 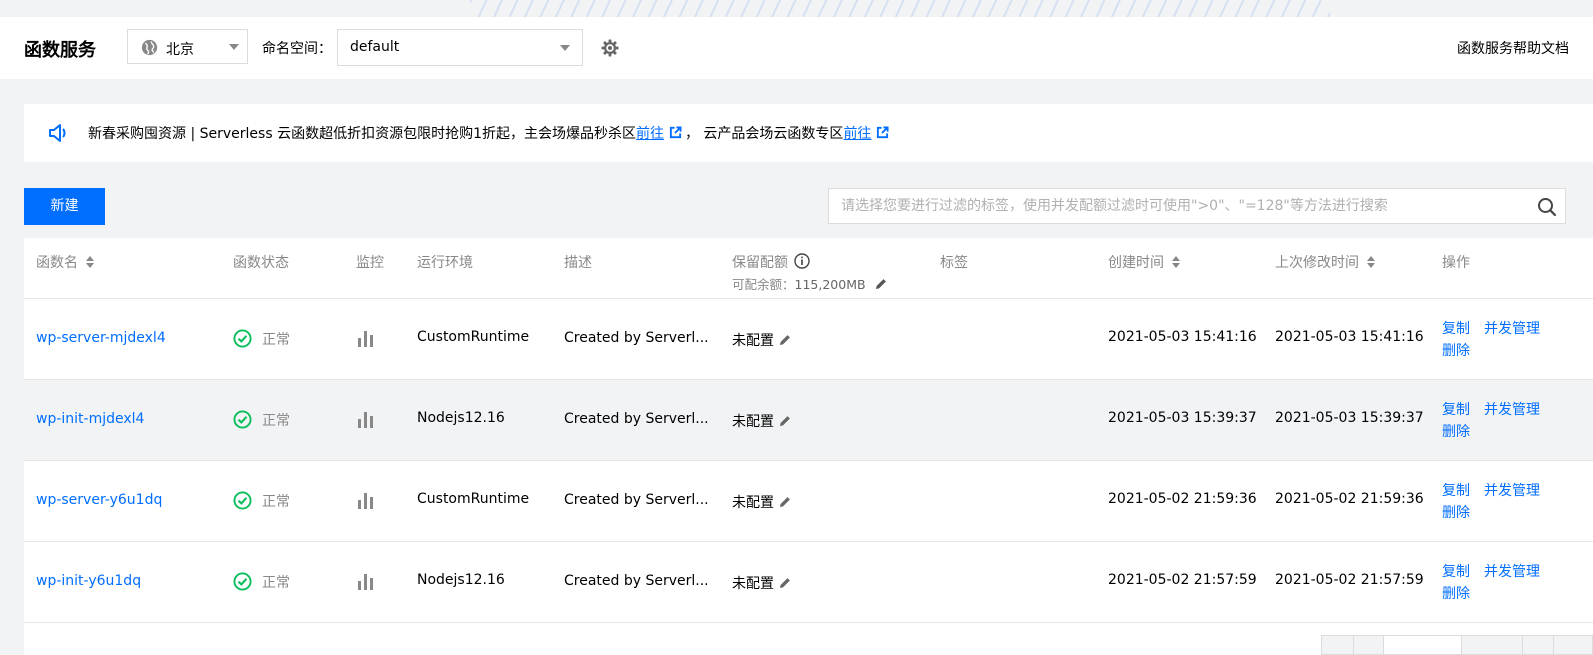 What do you see at coordinates (1182, 580) in the screenshot?
I see `created-time: 2021-05-02 21:57:59` at bounding box center [1182, 580].